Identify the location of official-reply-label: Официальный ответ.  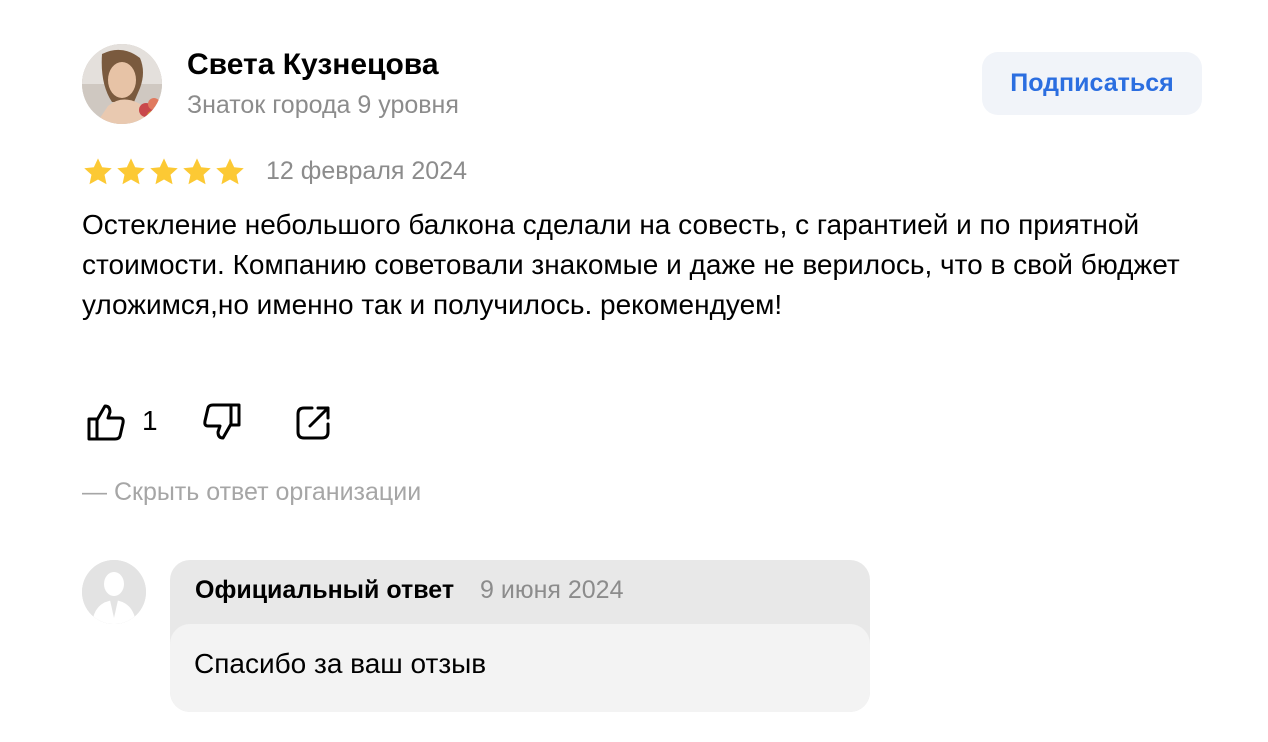
(325, 590).